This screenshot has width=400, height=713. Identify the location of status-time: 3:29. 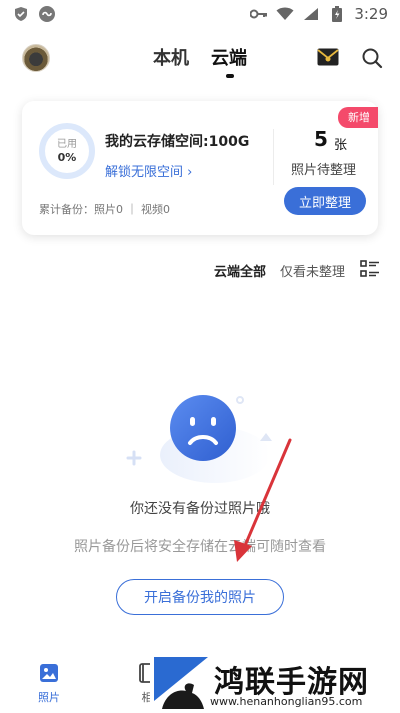
(371, 14).